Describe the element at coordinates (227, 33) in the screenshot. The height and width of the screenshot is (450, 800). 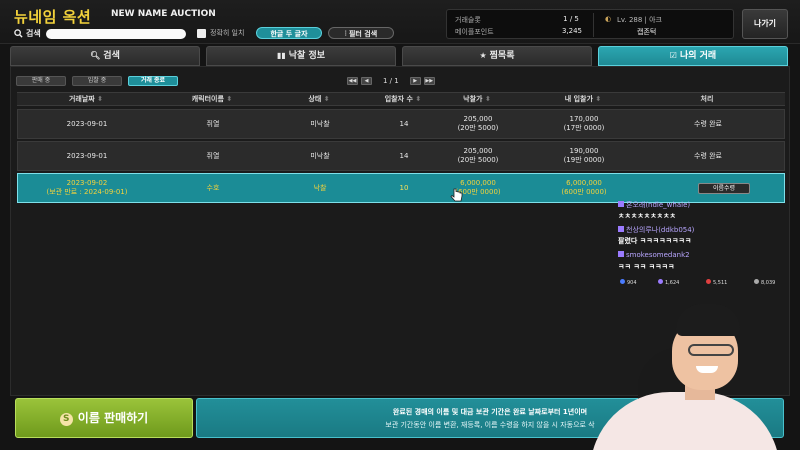
I see `exact-match-label: 정확히 일치` at that location.